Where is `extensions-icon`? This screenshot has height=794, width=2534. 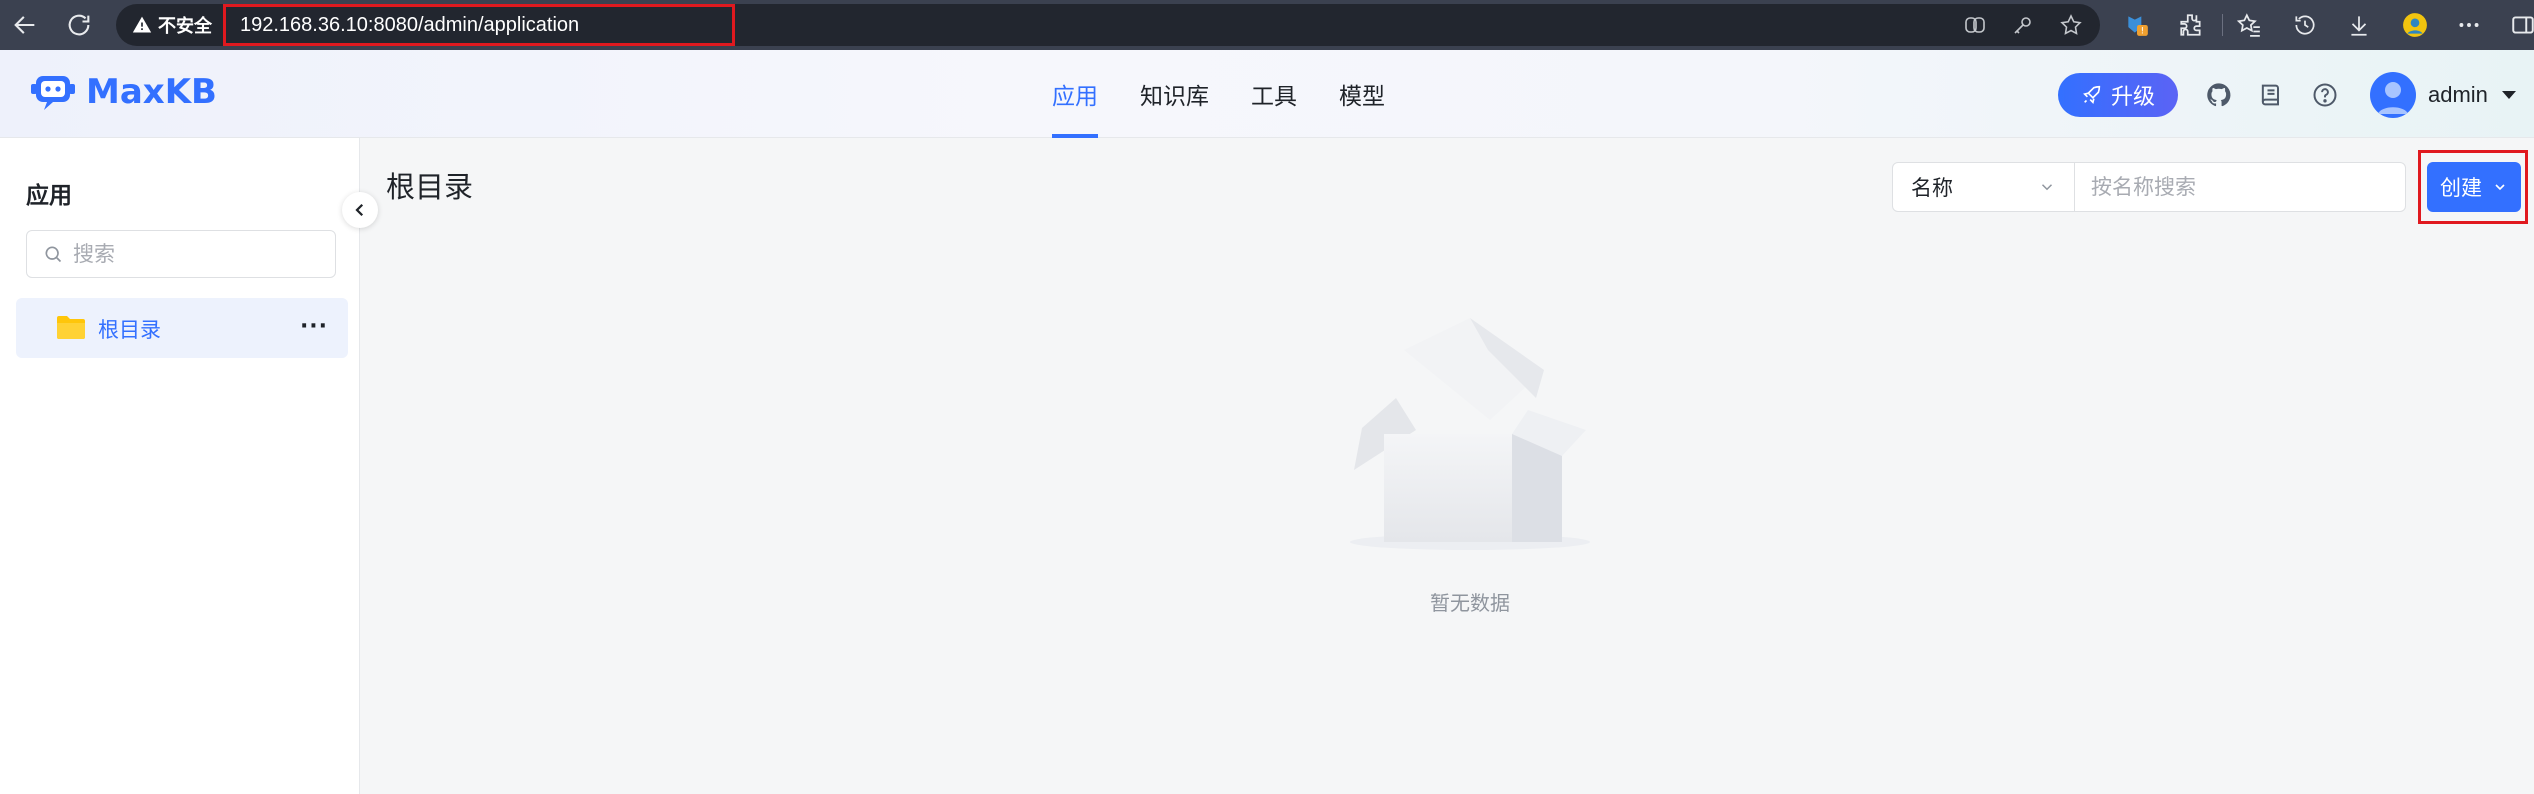
extensions-icon is located at coordinates (2191, 25).